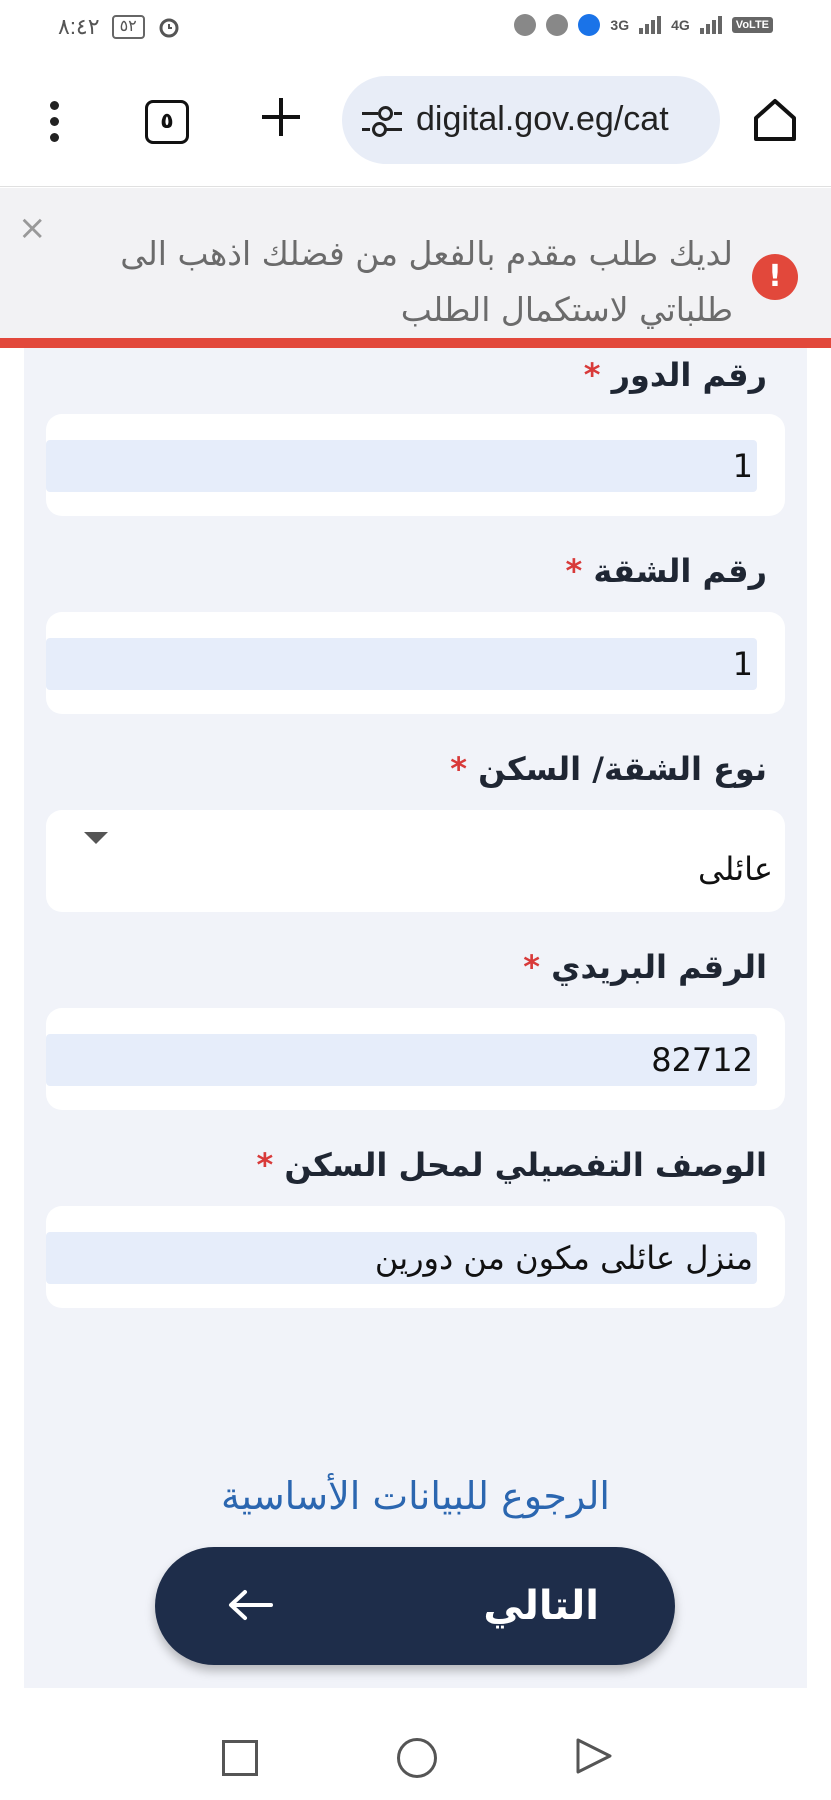 This screenshot has height=1800, width=831. What do you see at coordinates (525, 25) in the screenshot?
I see `app-notification-icon` at bounding box center [525, 25].